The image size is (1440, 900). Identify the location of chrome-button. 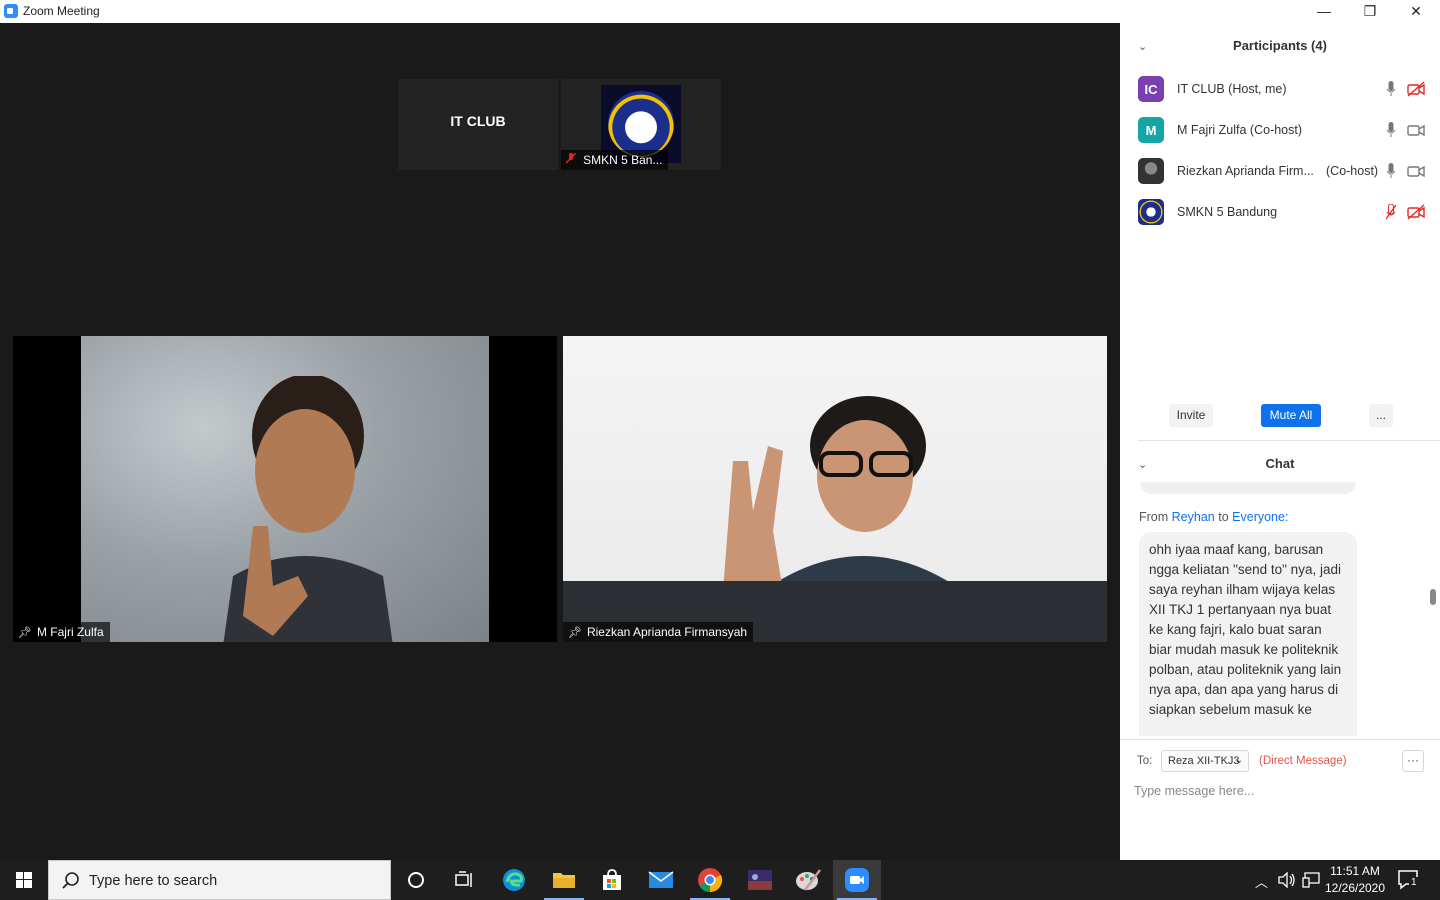
(710, 880).